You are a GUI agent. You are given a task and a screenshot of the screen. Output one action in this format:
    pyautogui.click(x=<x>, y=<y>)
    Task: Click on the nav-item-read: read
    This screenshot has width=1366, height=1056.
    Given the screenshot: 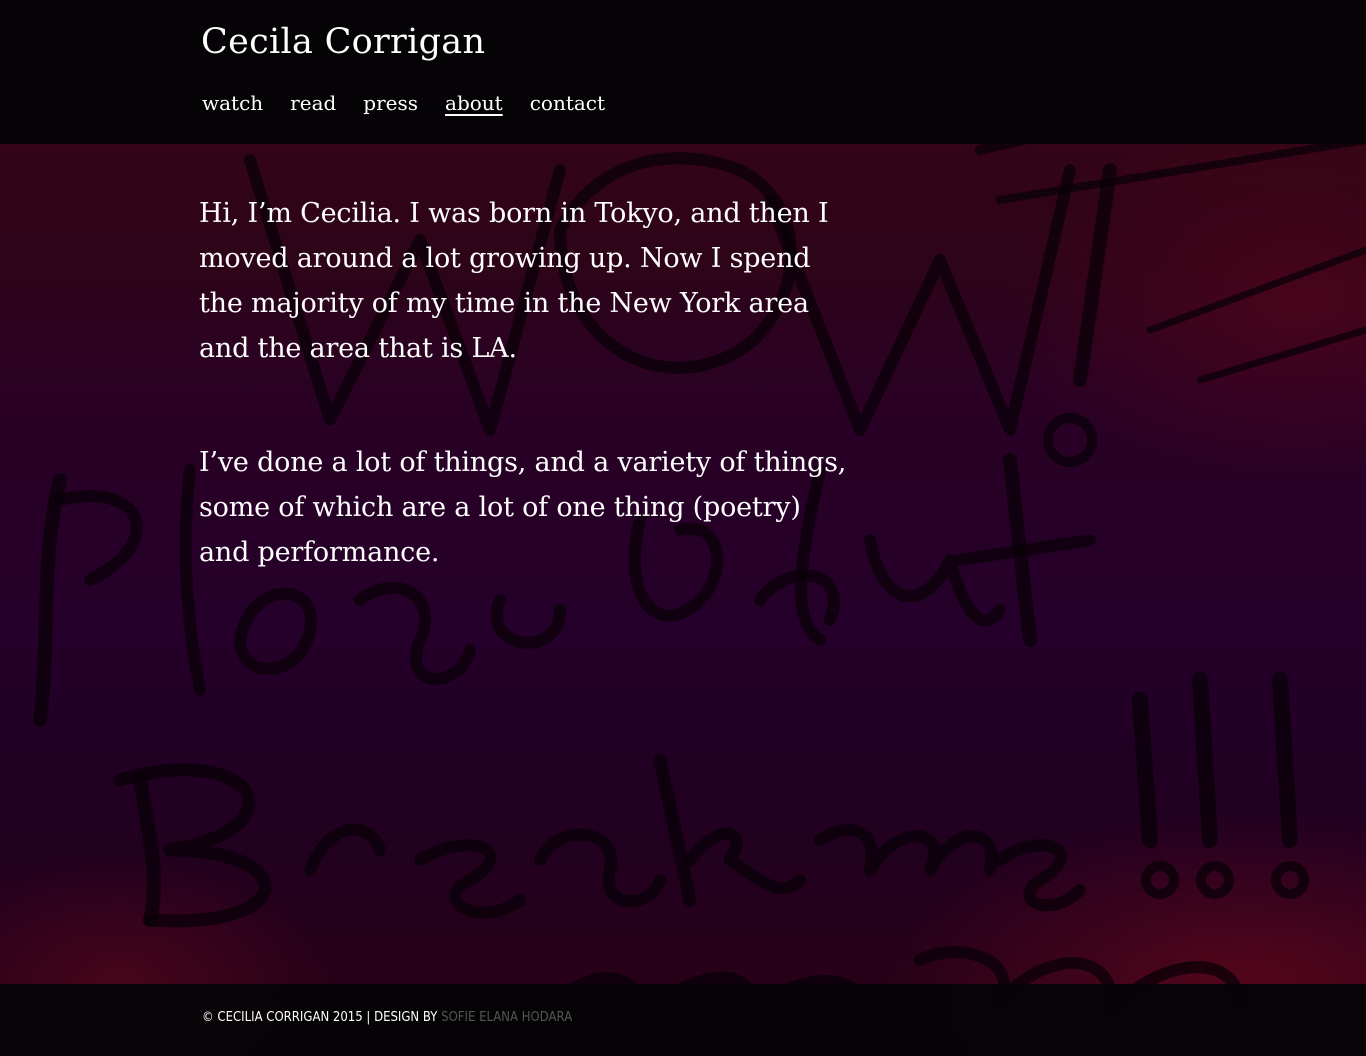 What is the action you would take?
    pyautogui.click(x=313, y=103)
    